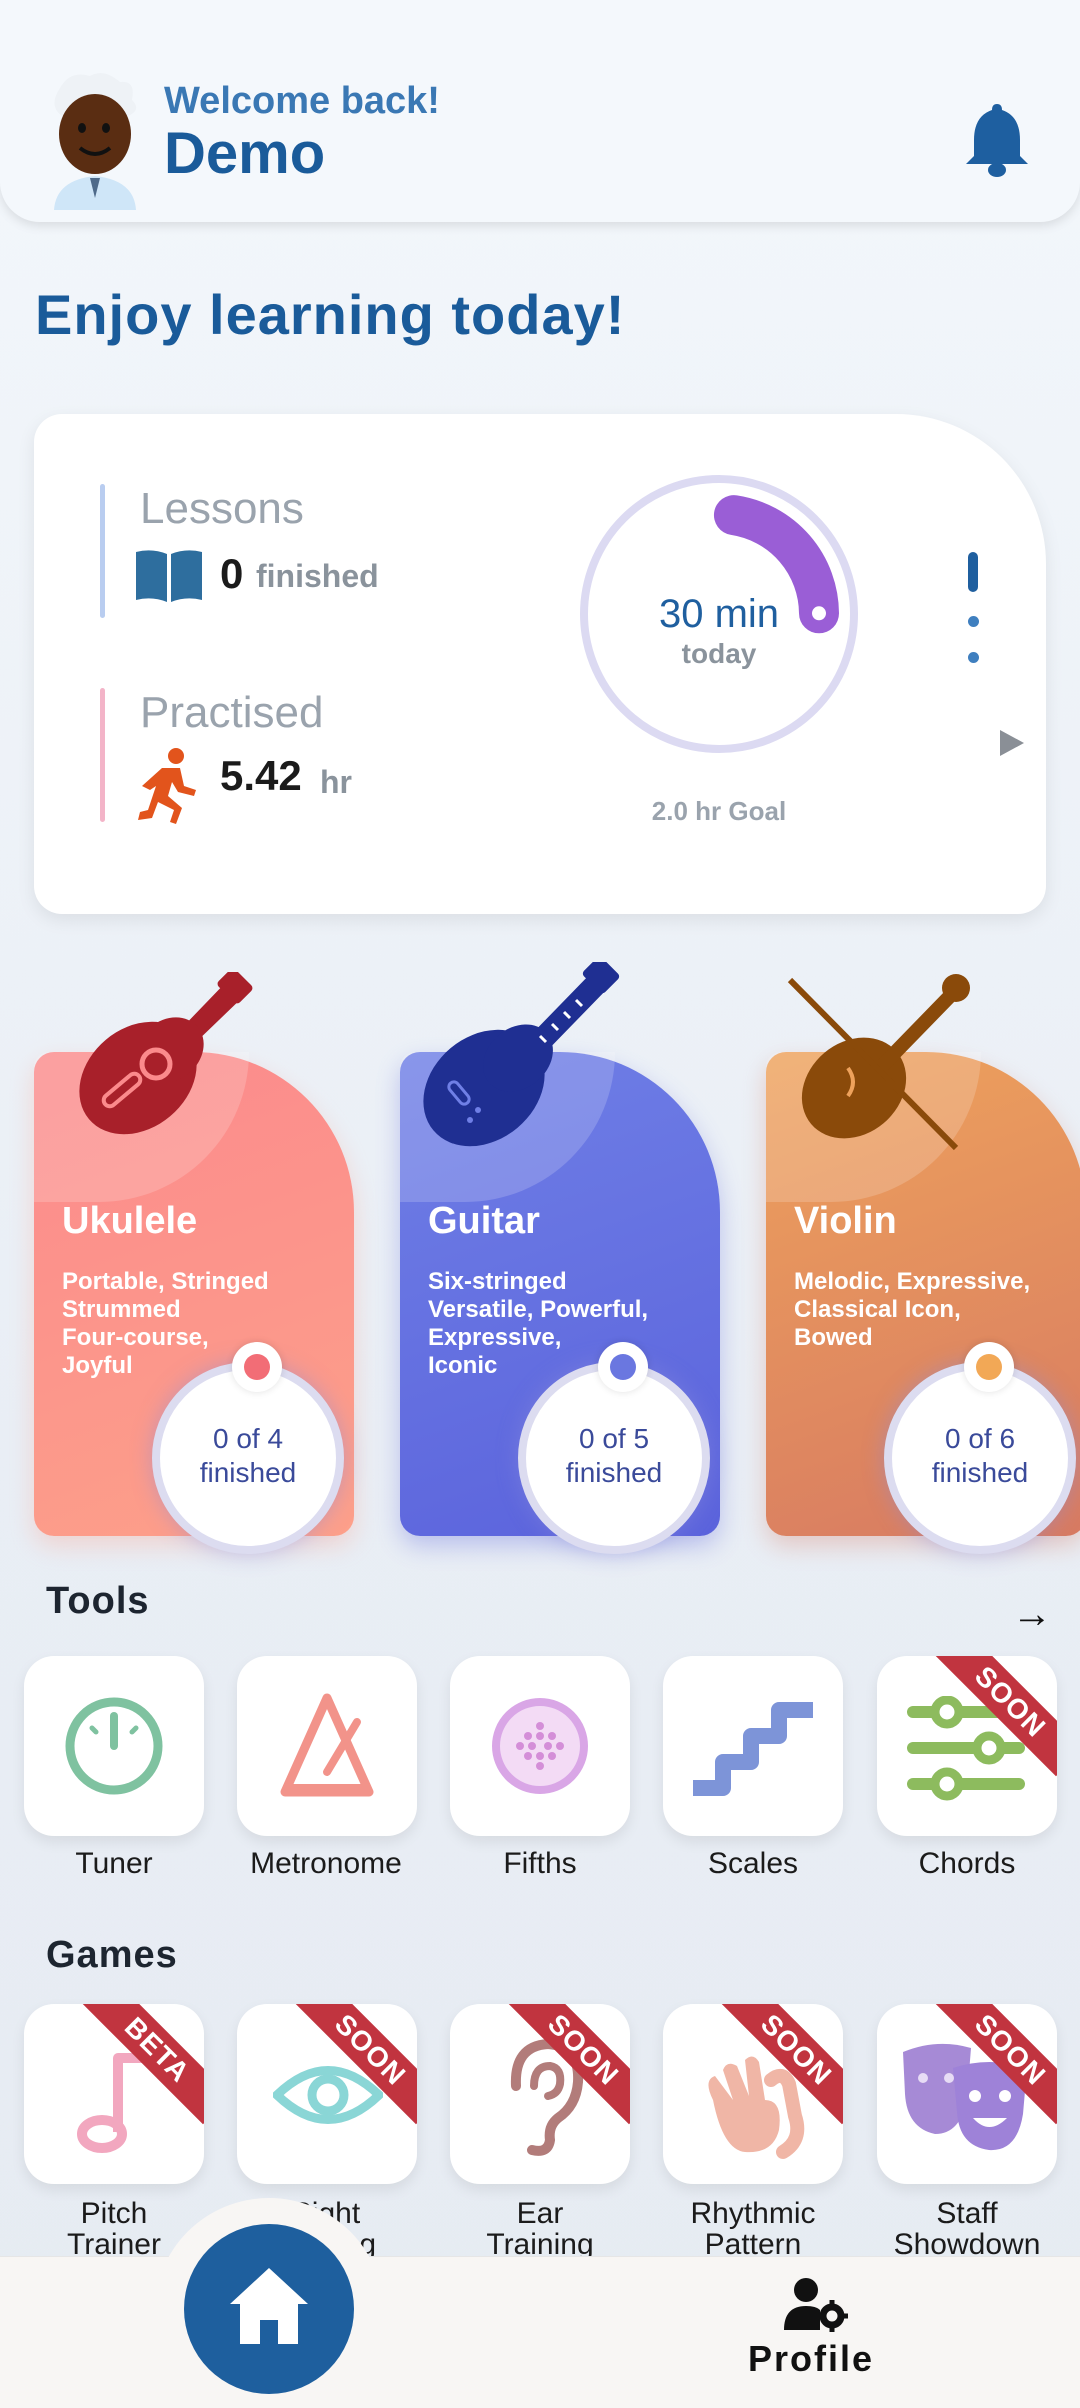  What do you see at coordinates (614, 1455) in the screenshot?
I see `progress-text: 0 of 5 finished` at bounding box center [614, 1455].